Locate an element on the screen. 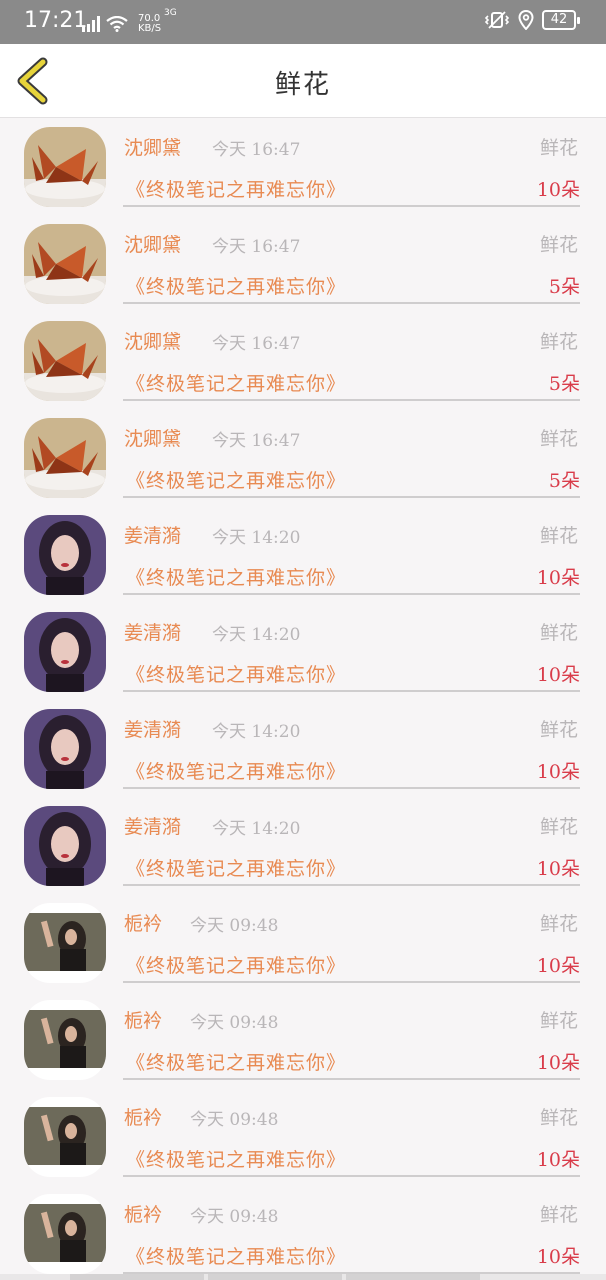 This screenshot has width=606, height=1280. nav-bar: 鲜花 is located at coordinates (303, 81).